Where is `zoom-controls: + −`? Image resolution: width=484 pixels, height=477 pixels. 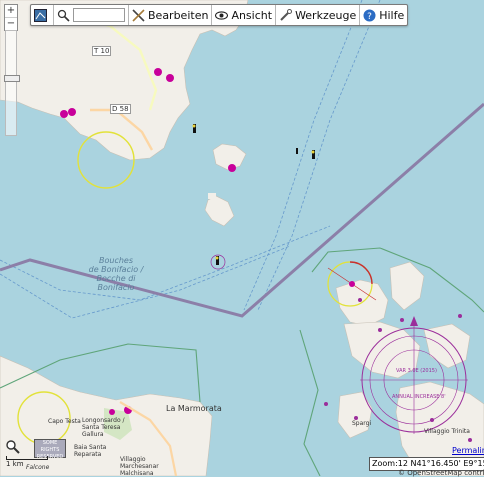 zoom-controls: + − is located at coordinates (11, 17).